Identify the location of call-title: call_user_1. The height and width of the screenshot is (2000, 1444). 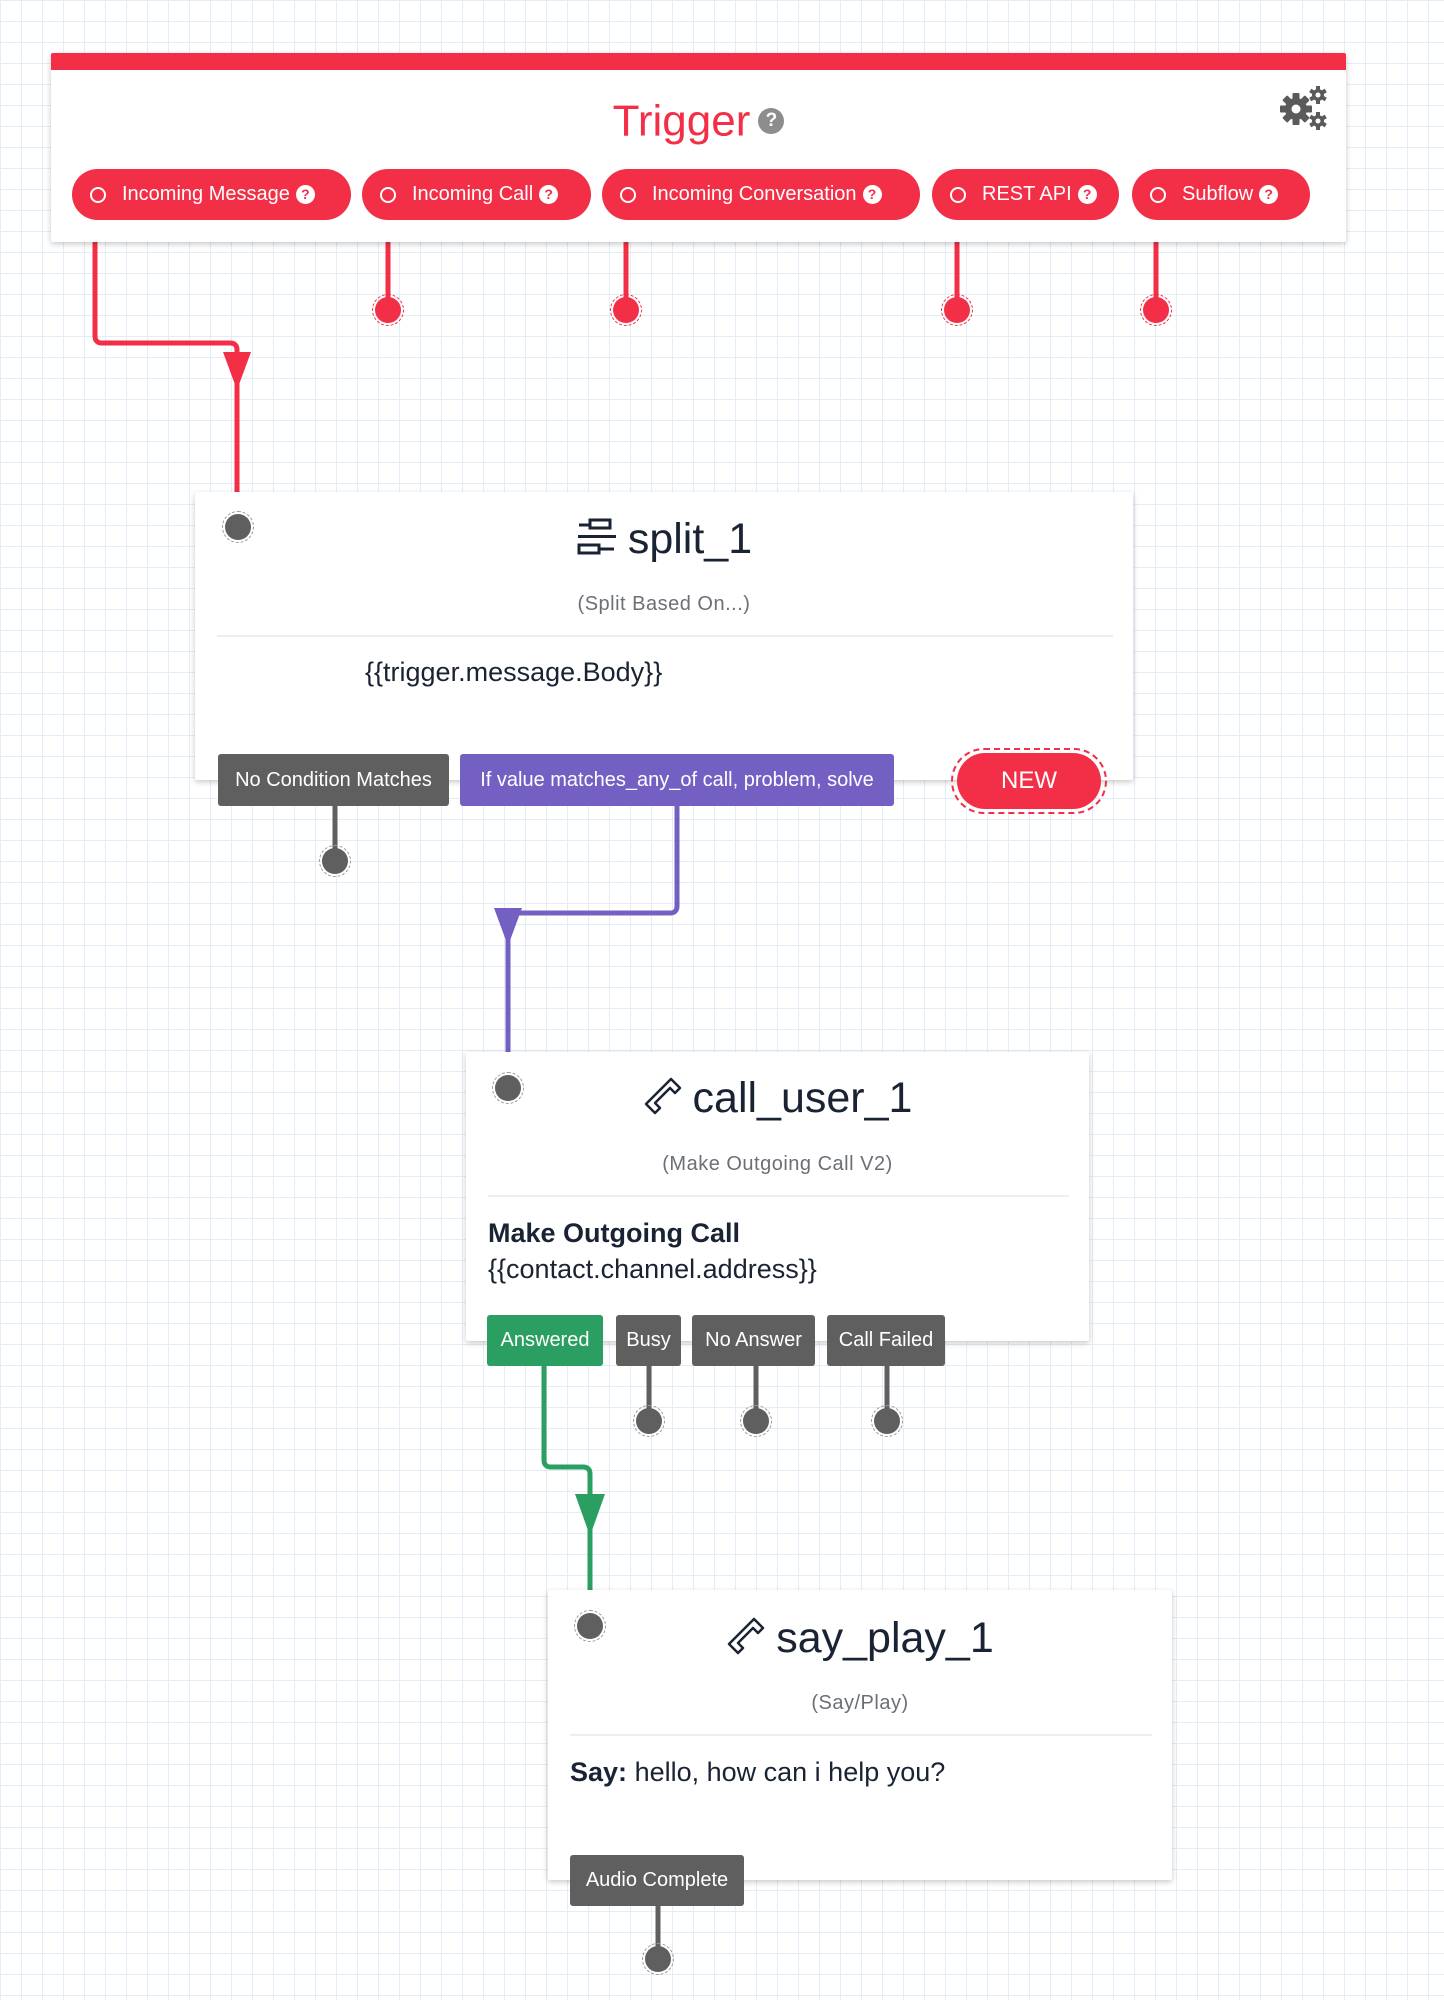
(777, 1098).